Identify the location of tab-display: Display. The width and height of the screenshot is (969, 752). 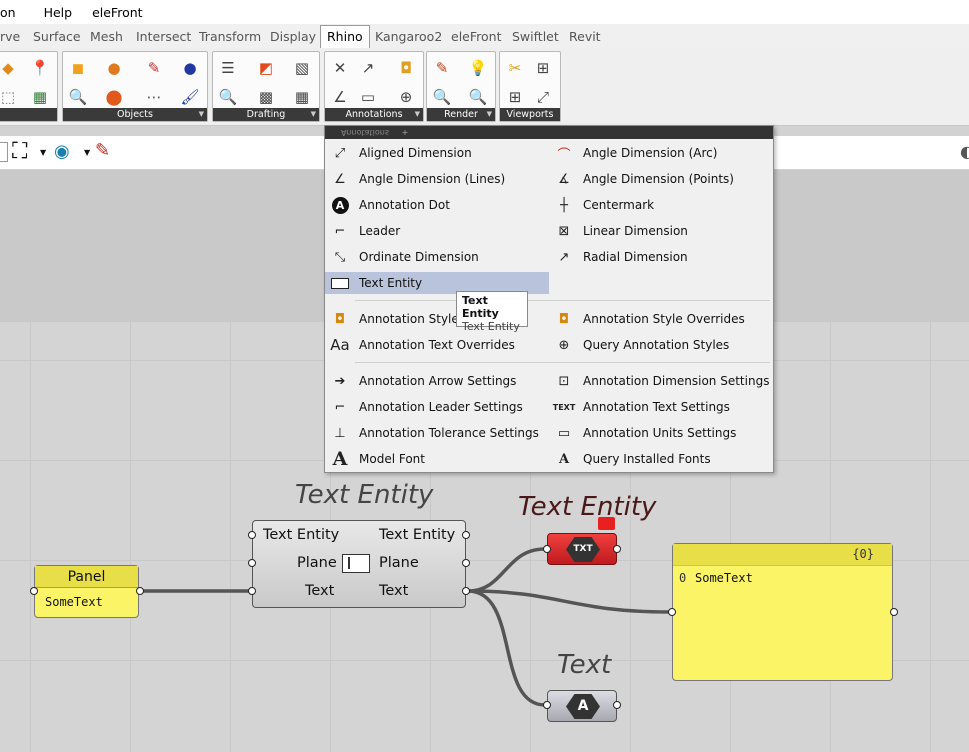
(293, 36).